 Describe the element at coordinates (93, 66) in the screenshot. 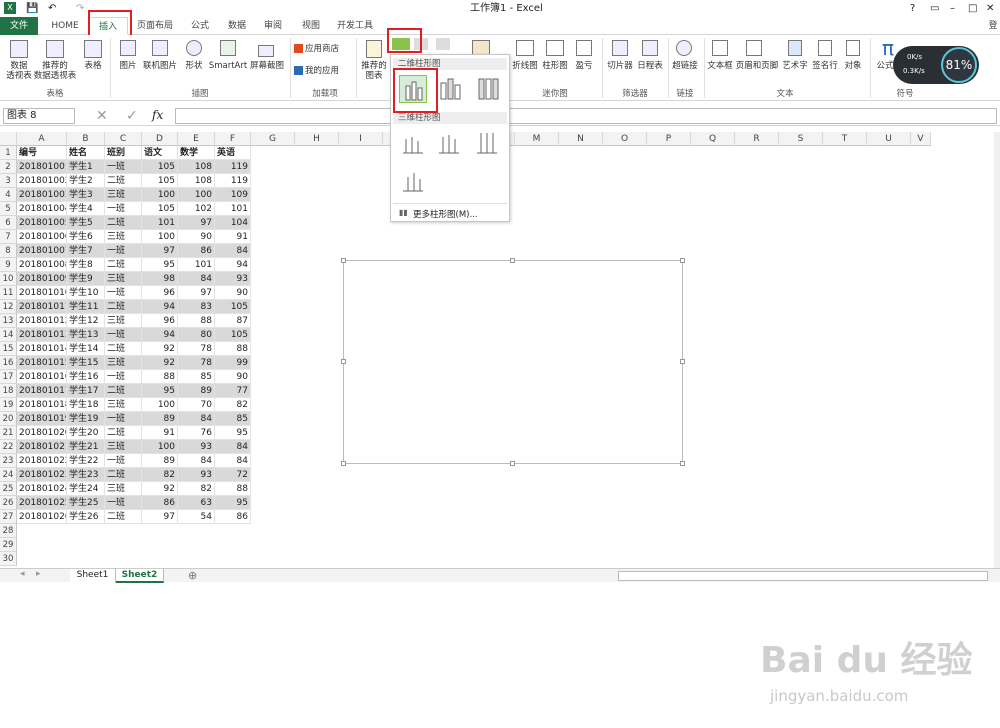

I see `table-button: 表格` at that location.